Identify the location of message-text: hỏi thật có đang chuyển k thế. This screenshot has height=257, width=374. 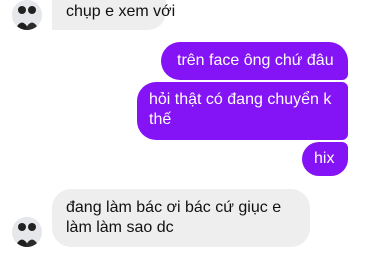
(240, 109).